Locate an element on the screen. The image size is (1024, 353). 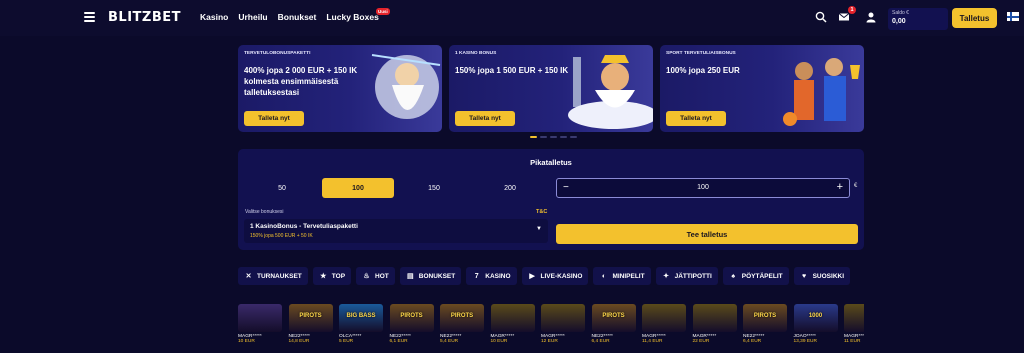
currency-symbol: € is located at coordinates (856, 186).